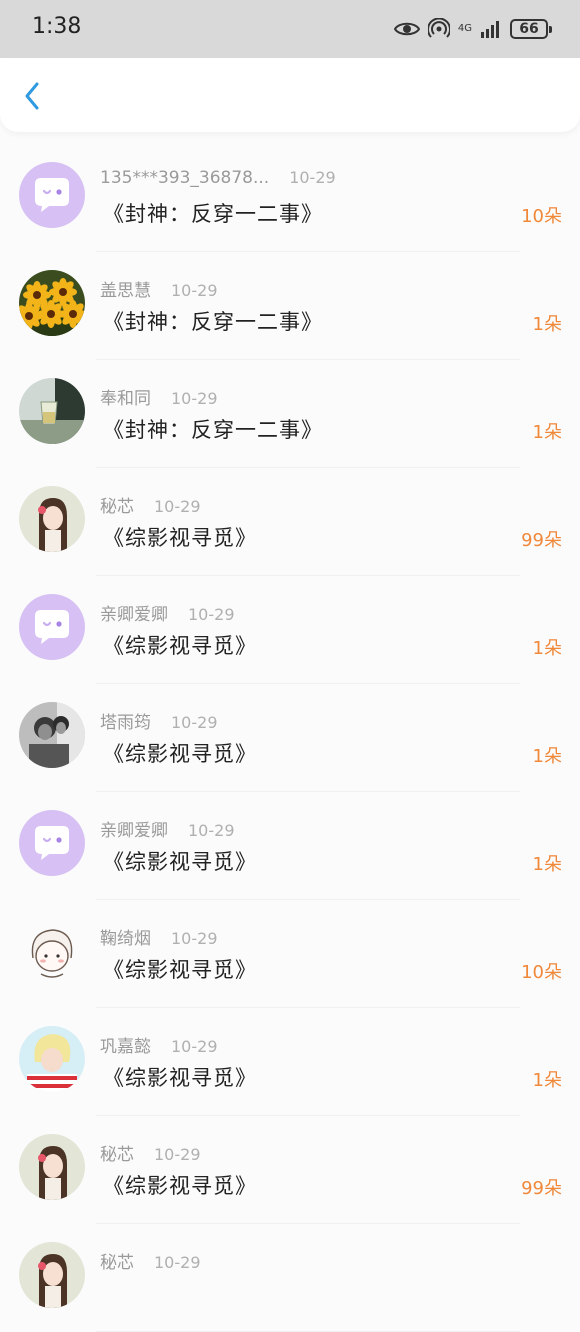 This screenshot has height=1332, width=580. Describe the element at coordinates (57, 26) in the screenshot. I see `status-time: 1:38` at that location.